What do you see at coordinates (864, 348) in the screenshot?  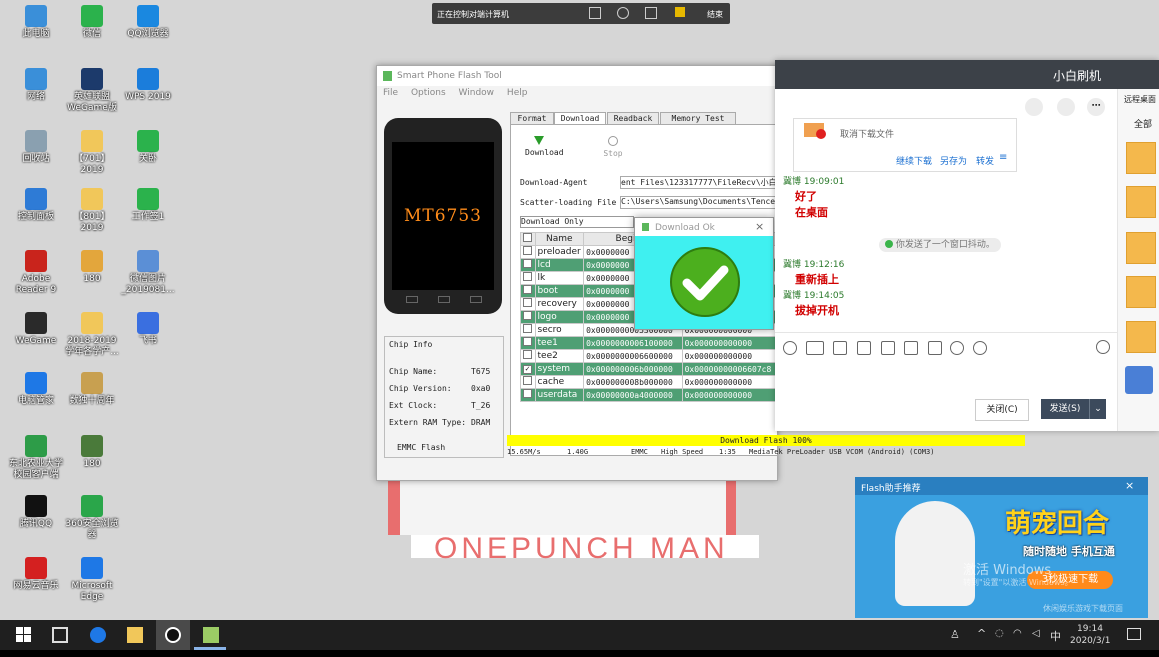 I see `folder-send-icon` at bounding box center [864, 348].